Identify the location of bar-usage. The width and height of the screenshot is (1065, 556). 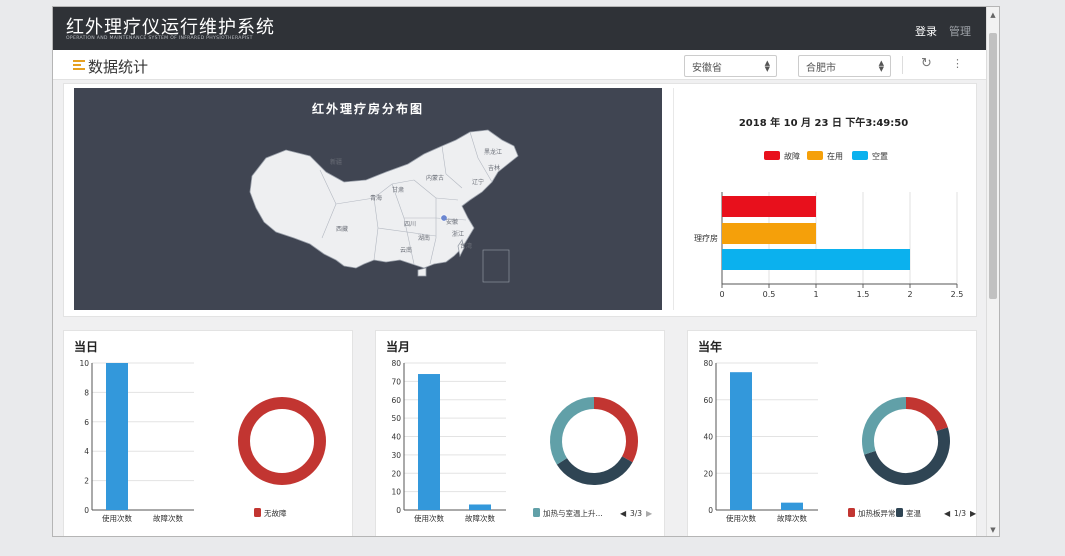
(429, 442).